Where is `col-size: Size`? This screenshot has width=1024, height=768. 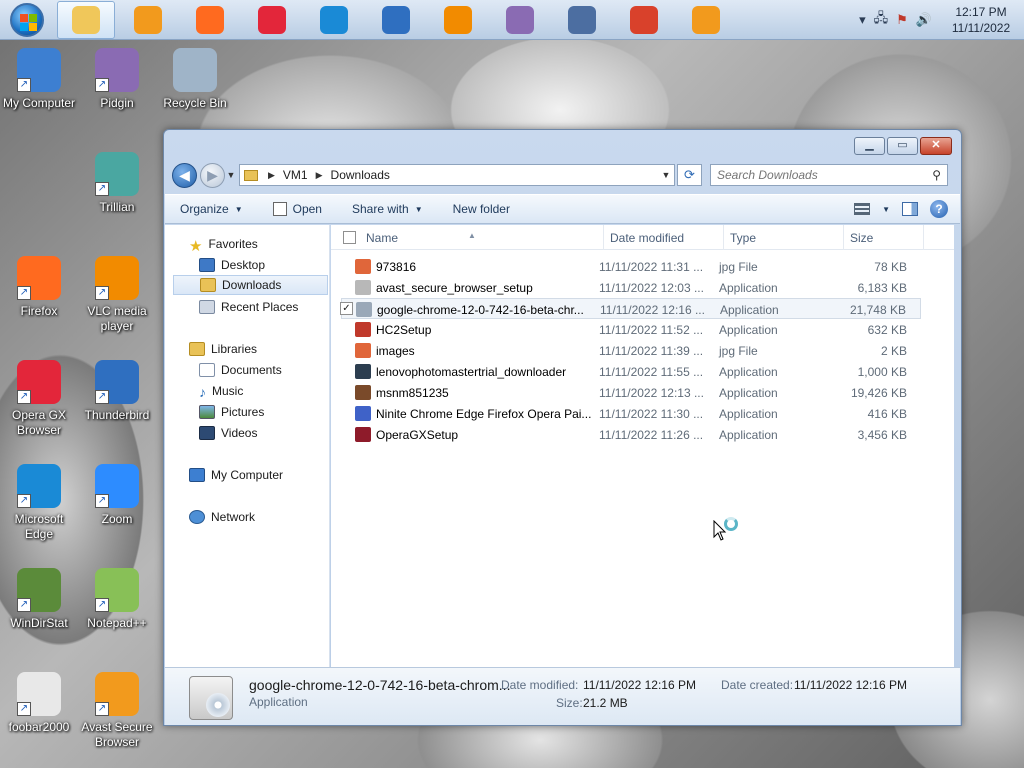 col-size: Size is located at coordinates (861, 238).